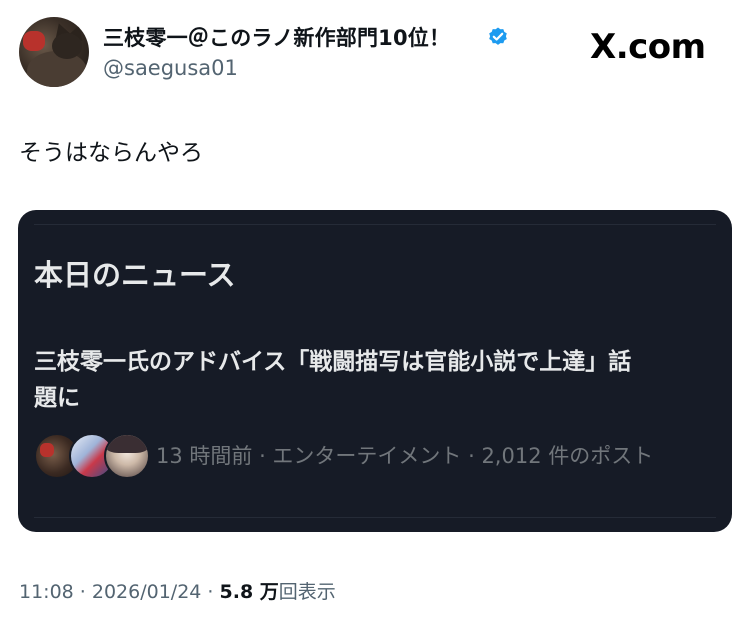 The image size is (750, 622). I want to click on news-meta-row: 13 時間前 · エンターテイメント · 2,012 件のポスト, so click(343, 455).